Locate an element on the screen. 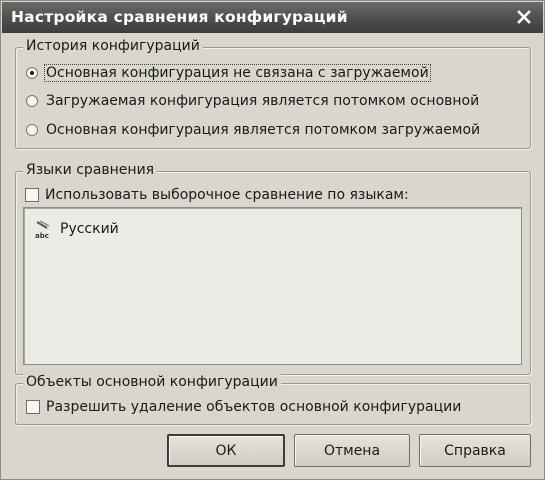  window-title: Настройка сравнения конфигураций is located at coordinates (179, 17).